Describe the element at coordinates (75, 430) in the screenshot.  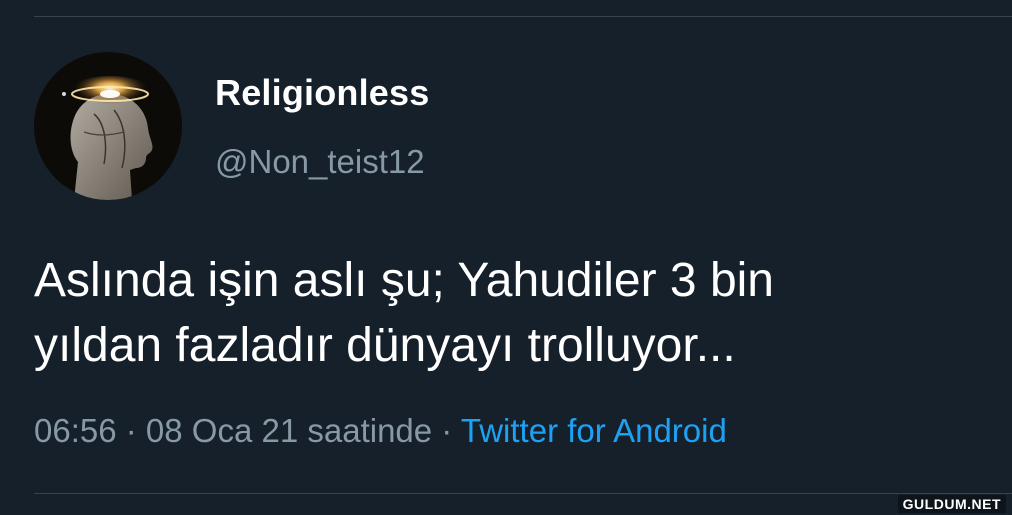
I see `tweet-time: 06:56` at that location.